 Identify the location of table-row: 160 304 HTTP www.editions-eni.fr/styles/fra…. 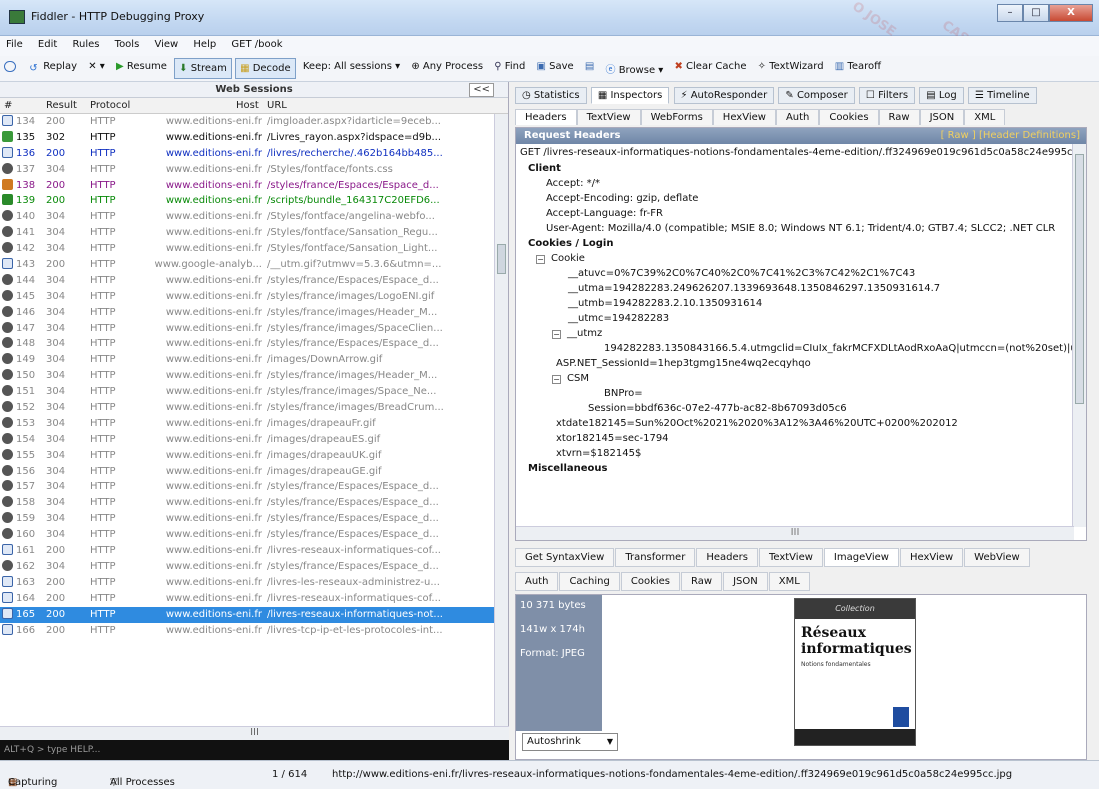
(254, 535).